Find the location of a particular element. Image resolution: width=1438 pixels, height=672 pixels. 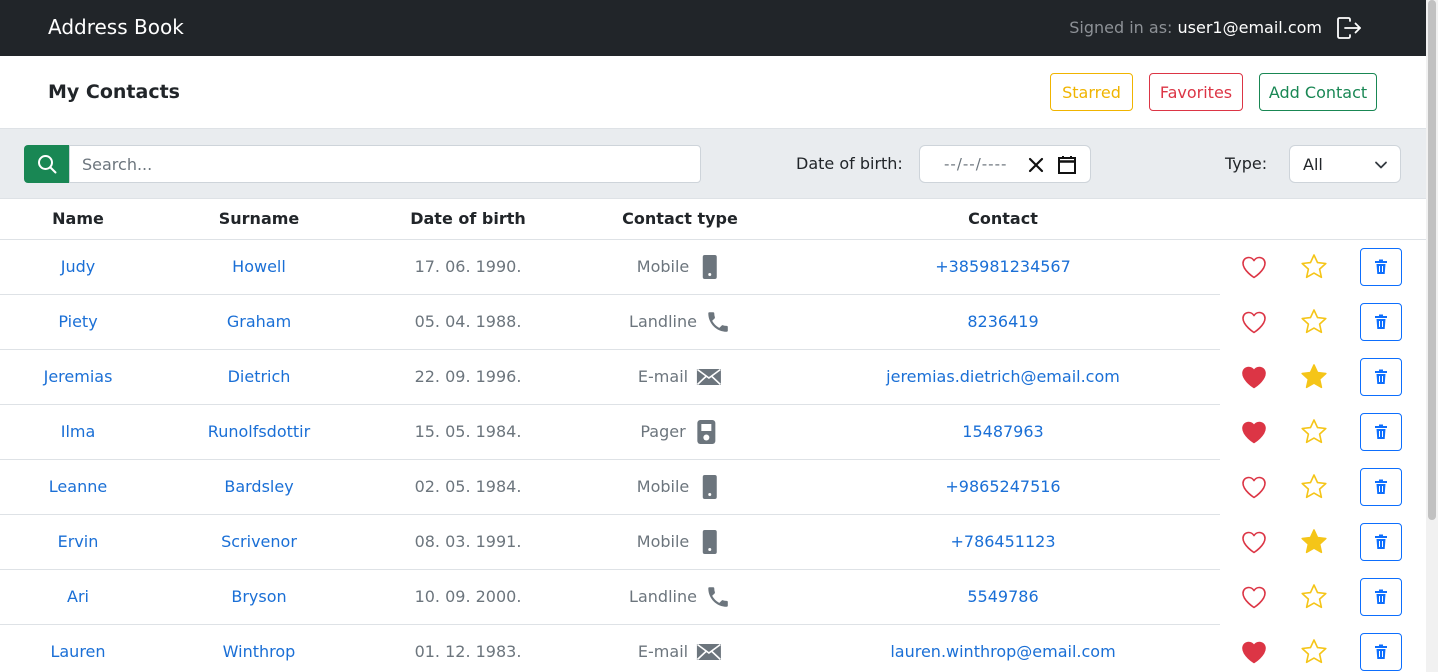

col-header-contact: Contact is located at coordinates (1003, 219).